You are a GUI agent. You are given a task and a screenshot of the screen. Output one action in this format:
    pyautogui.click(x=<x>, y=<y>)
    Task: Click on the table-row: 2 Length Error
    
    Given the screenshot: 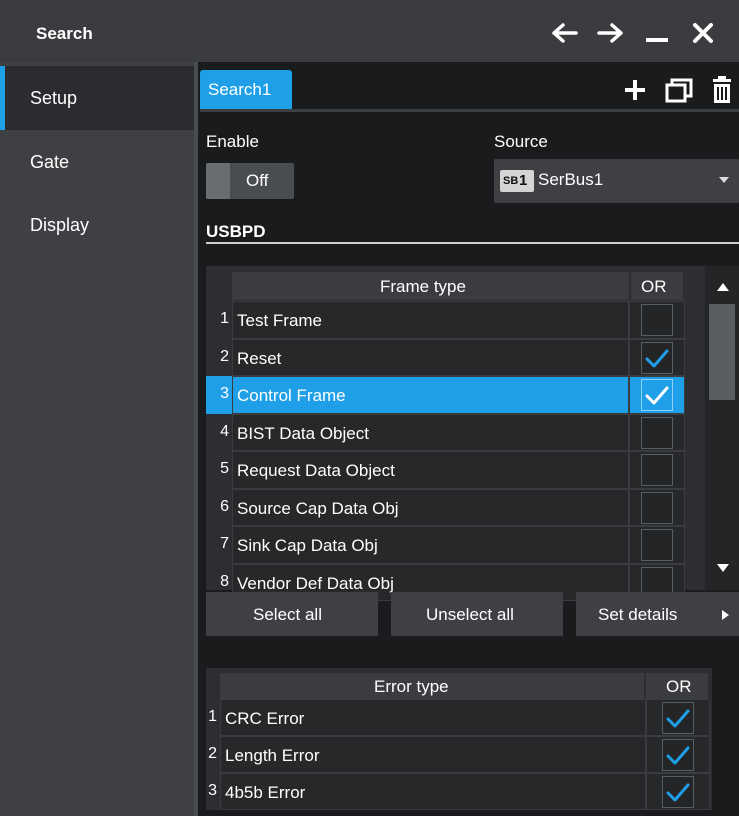 What is the action you would take?
    pyautogui.click(x=455, y=754)
    